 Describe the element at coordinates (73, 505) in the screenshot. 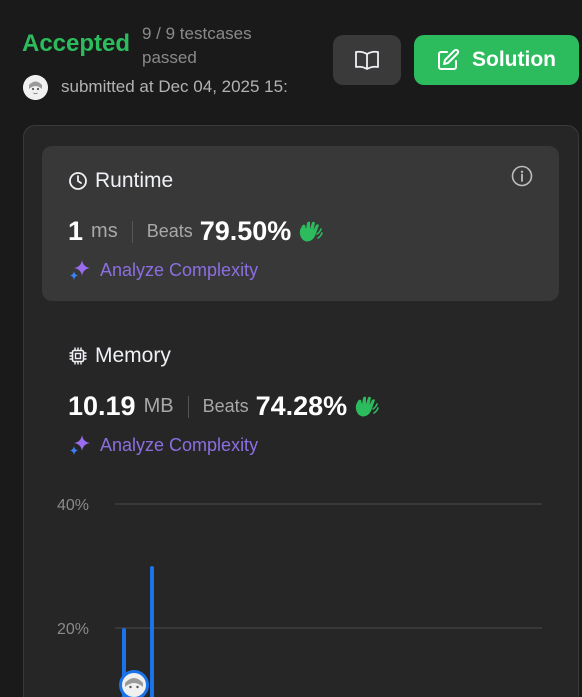

I see `y-tick-label: 40%` at that location.